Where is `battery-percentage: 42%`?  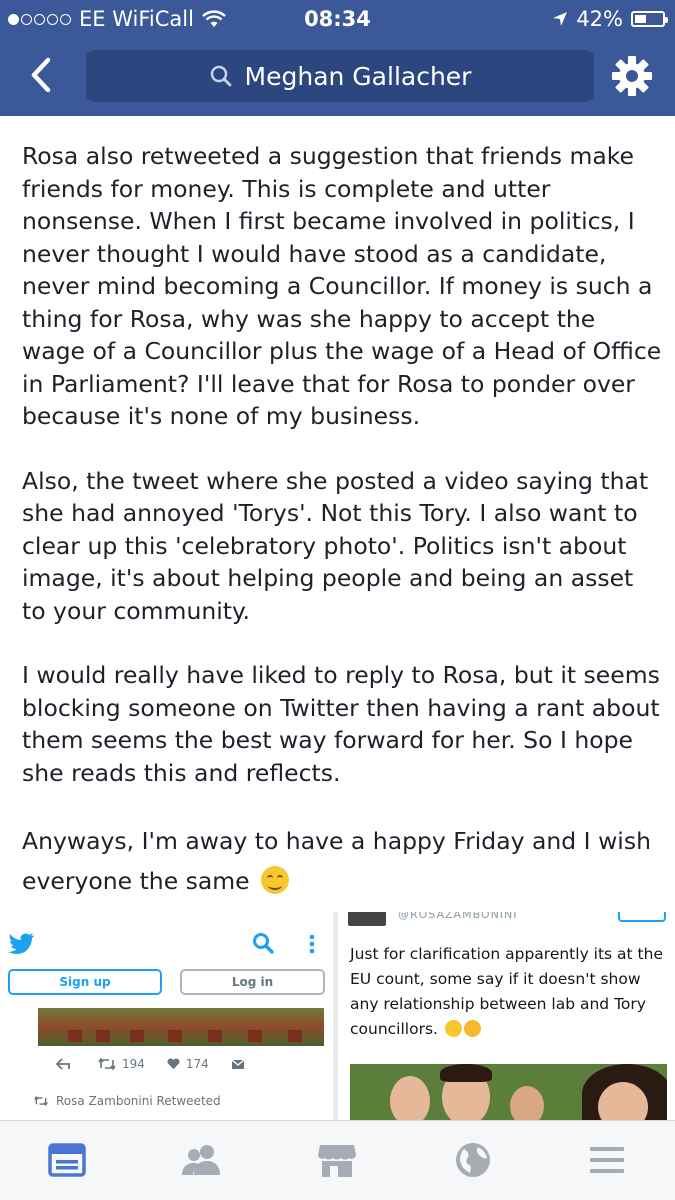 battery-percentage: 42% is located at coordinates (599, 19).